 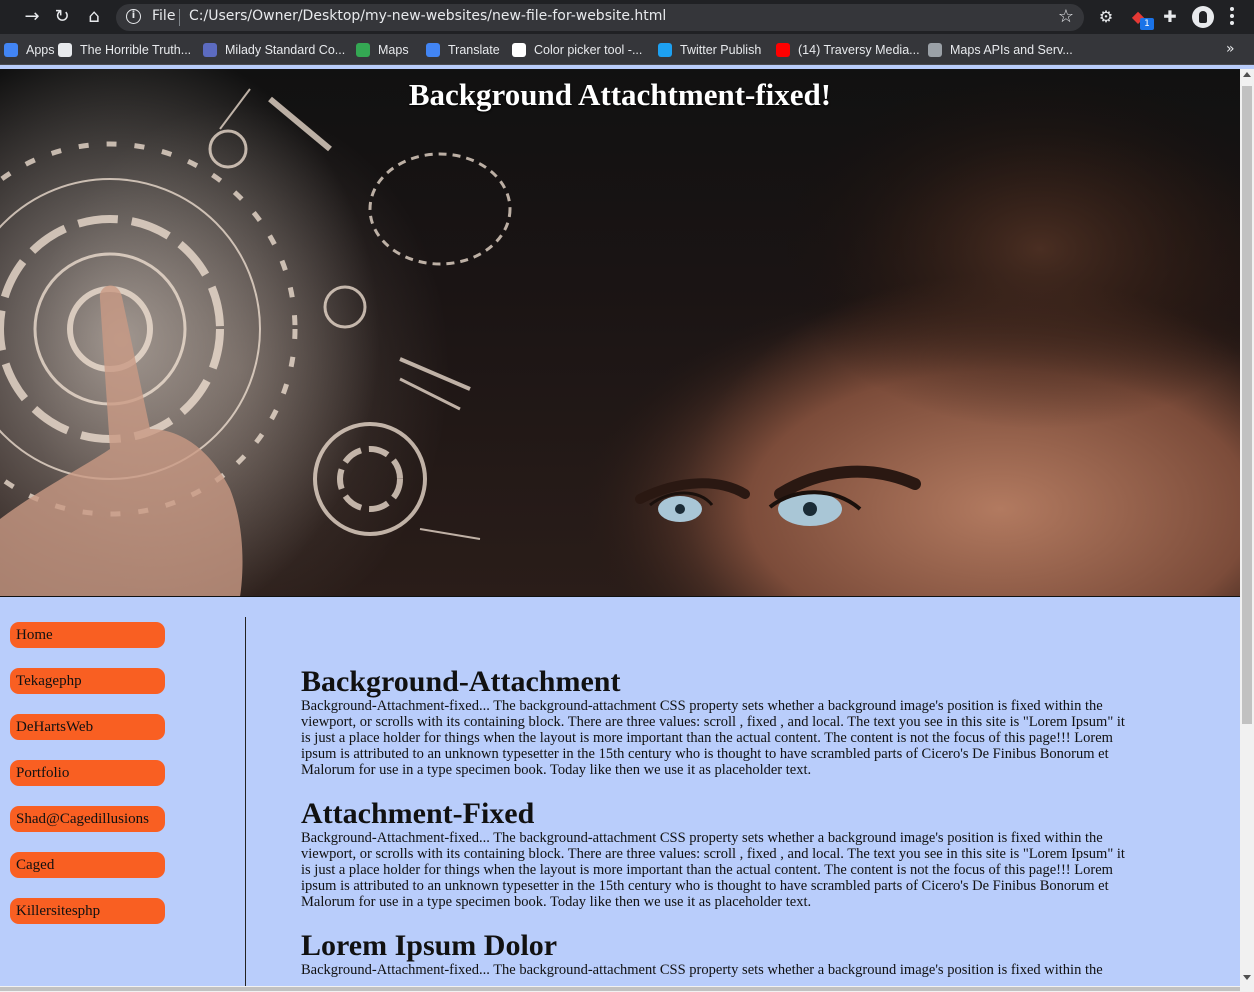 What do you see at coordinates (519, 50) in the screenshot?
I see `color-picker-icon` at bounding box center [519, 50].